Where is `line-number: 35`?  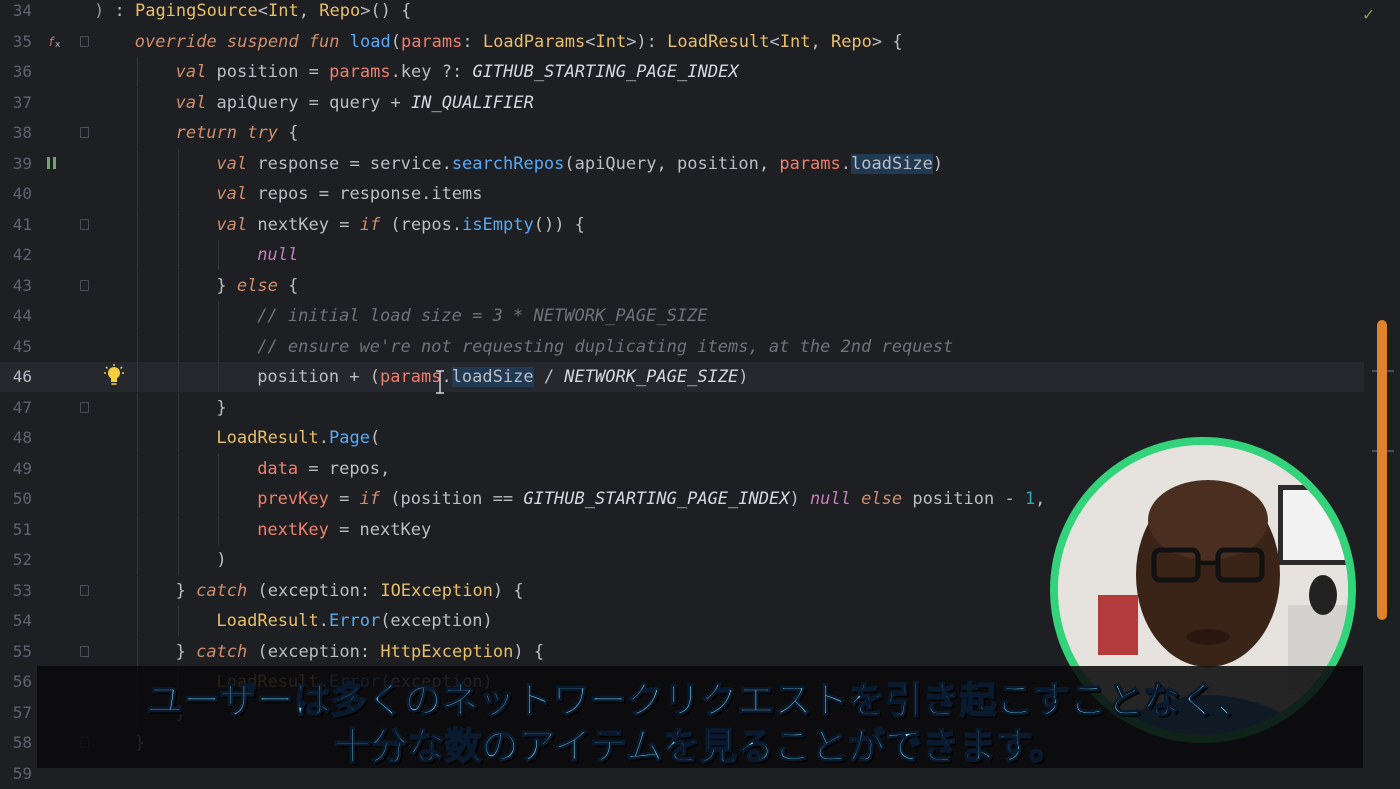
line-number: 35 is located at coordinates (16, 42).